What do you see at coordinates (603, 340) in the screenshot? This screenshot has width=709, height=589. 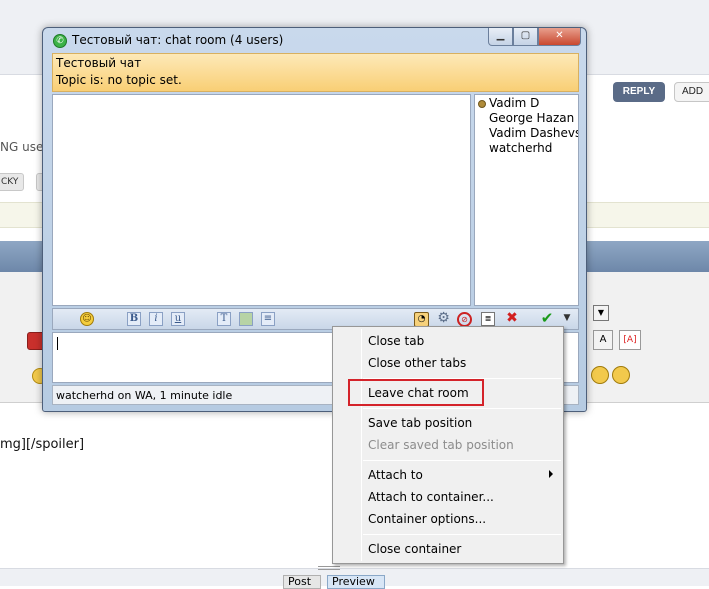 I see `font-icon: A` at bounding box center [603, 340].